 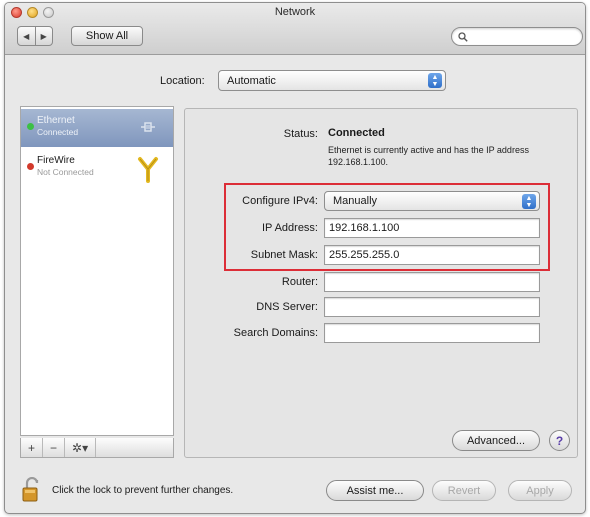 I want to click on help-button: ?, so click(x=559, y=440).